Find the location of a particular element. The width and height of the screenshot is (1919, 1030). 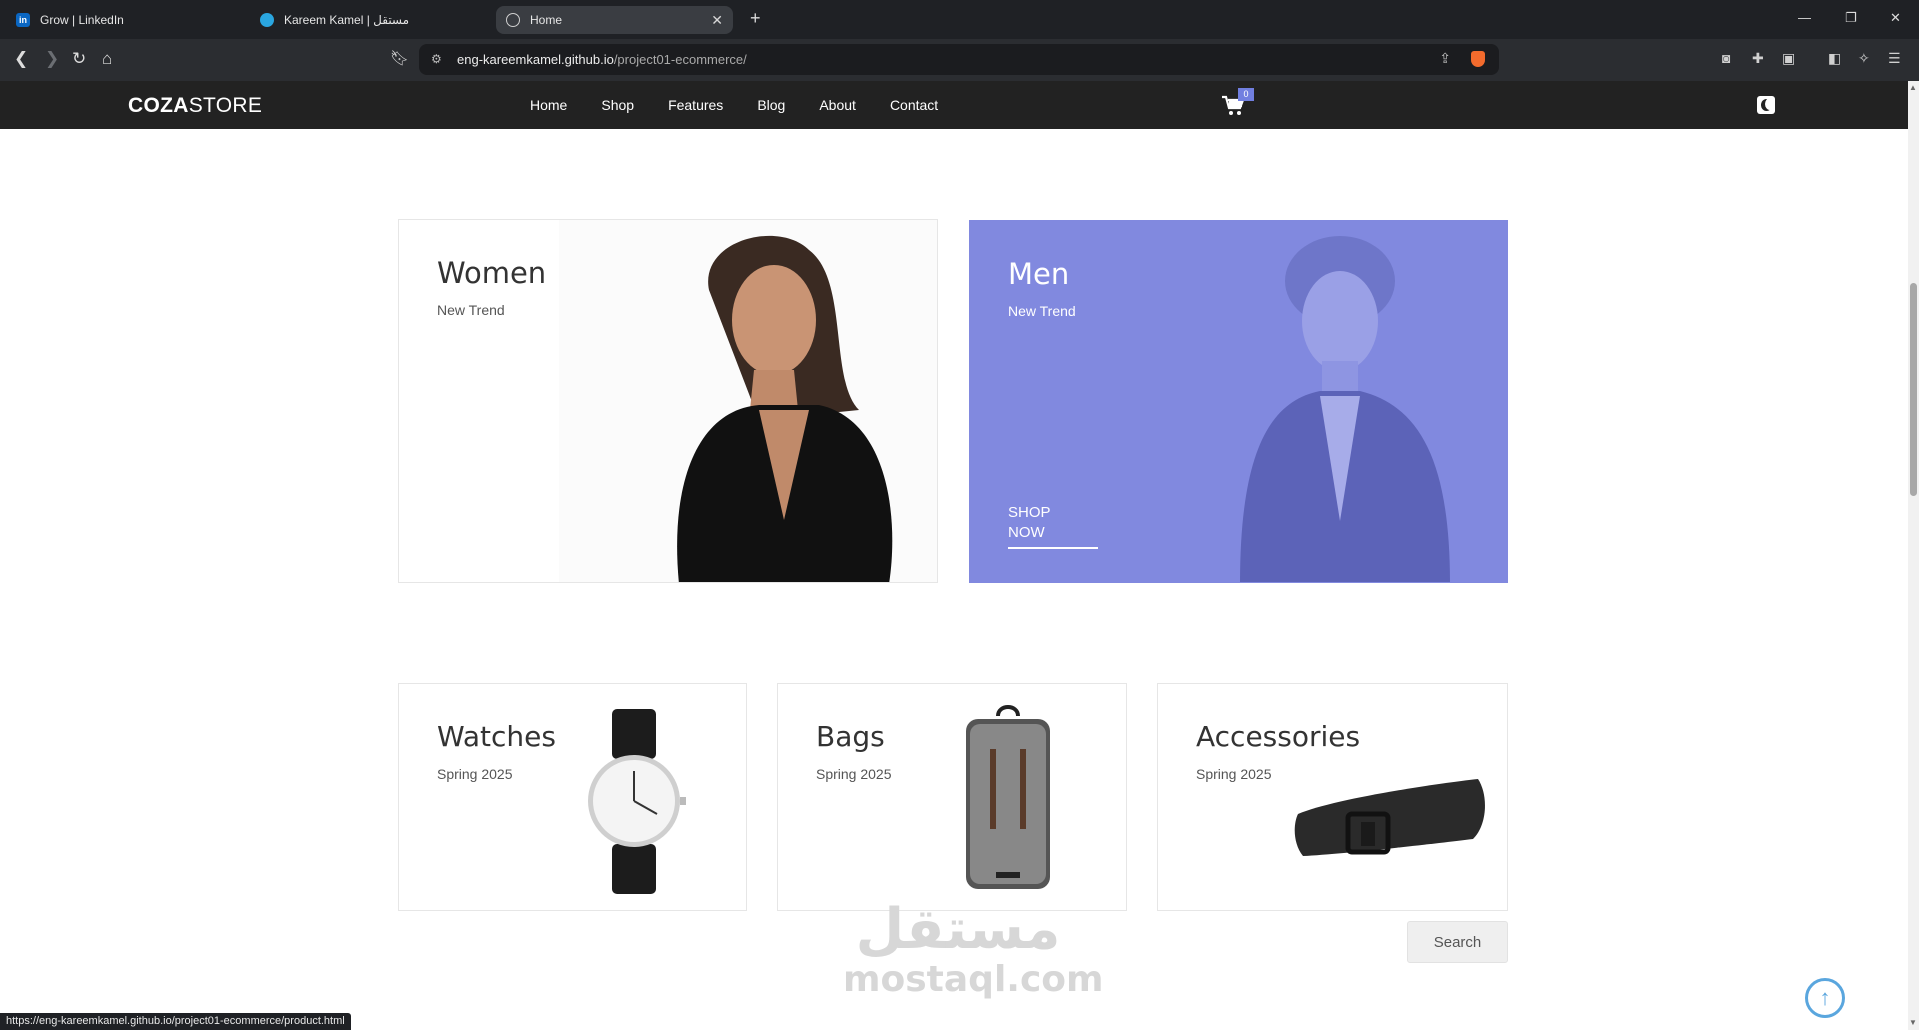

banner-watches: Watches Spring 2025 is located at coordinates (572, 797).